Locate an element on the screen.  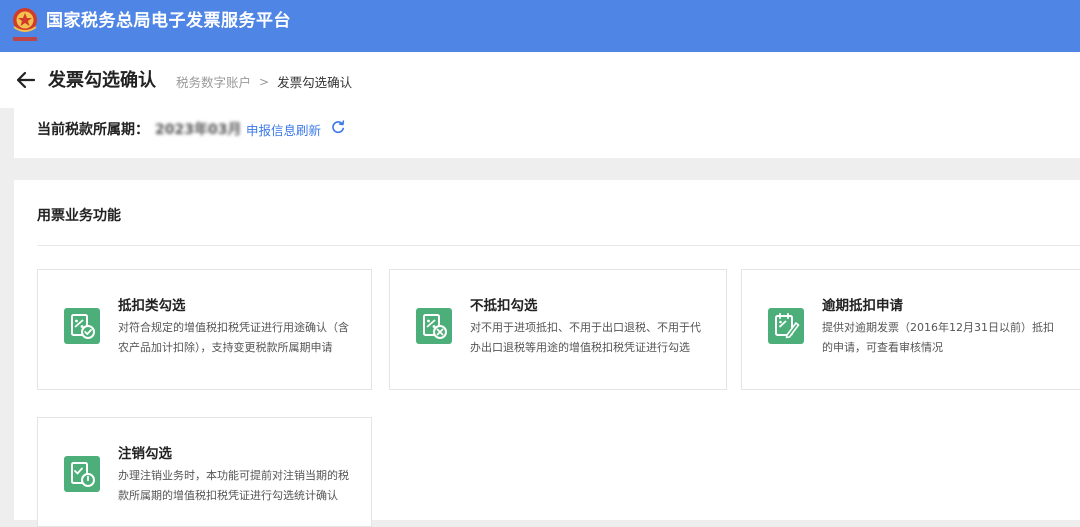
breadcrumb: 税务数字账户 > 发票勾选确认 is located at coordinates (264, 81).